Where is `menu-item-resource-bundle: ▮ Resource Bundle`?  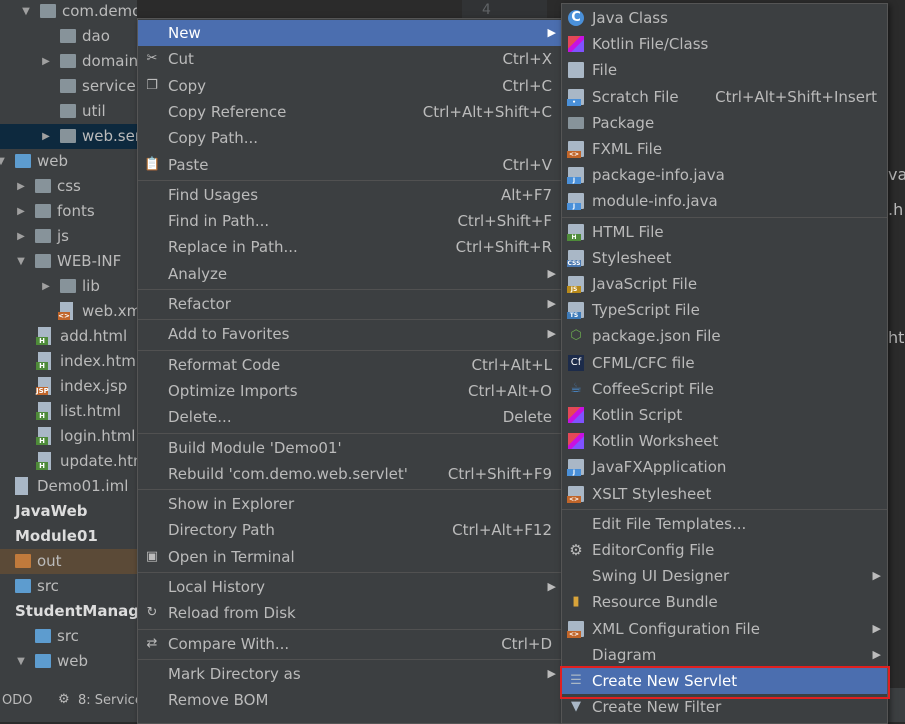
menu-item-resource-bundle: ▮ Resource Bundle is located at coordinates (724, 602).